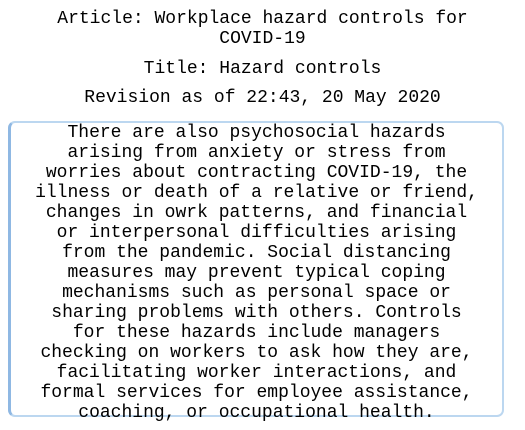 The height and width of the screenshot is (430, 525). I want to click on page-title: Title: Hazard controls, so click(262, 69).